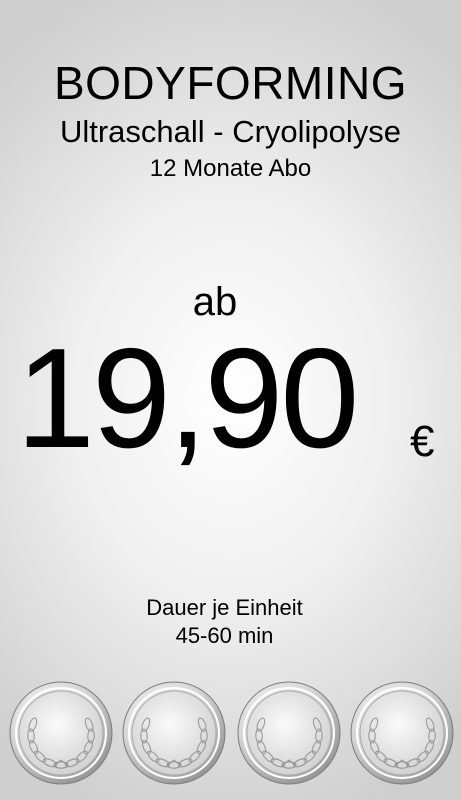 The width and height of the screenshot is (461, 800). What do you see at coordinates (187, 398) in the screenshot?
I see `price-amount: 19,90` at bounding box center [187, 398].